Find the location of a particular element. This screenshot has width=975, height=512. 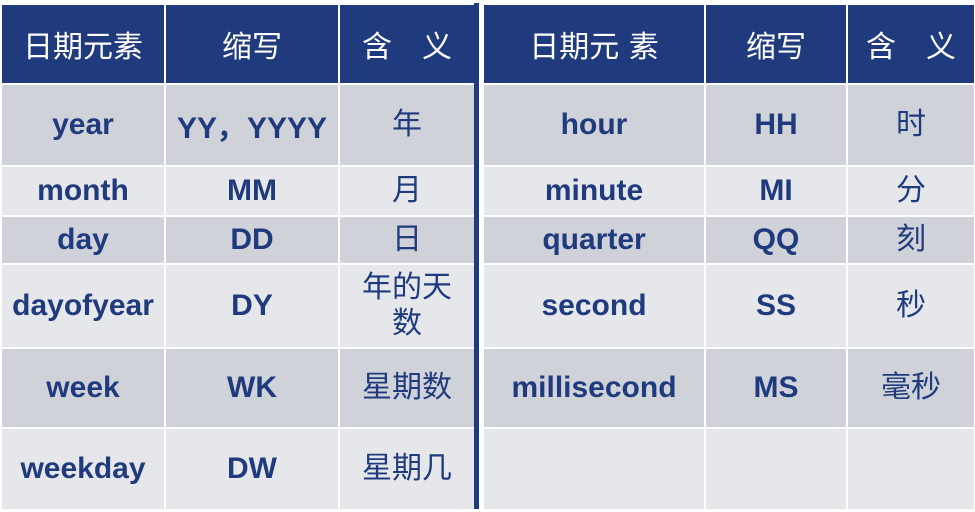

cell-meaning: 刻 is located at coordinates (910, 240).